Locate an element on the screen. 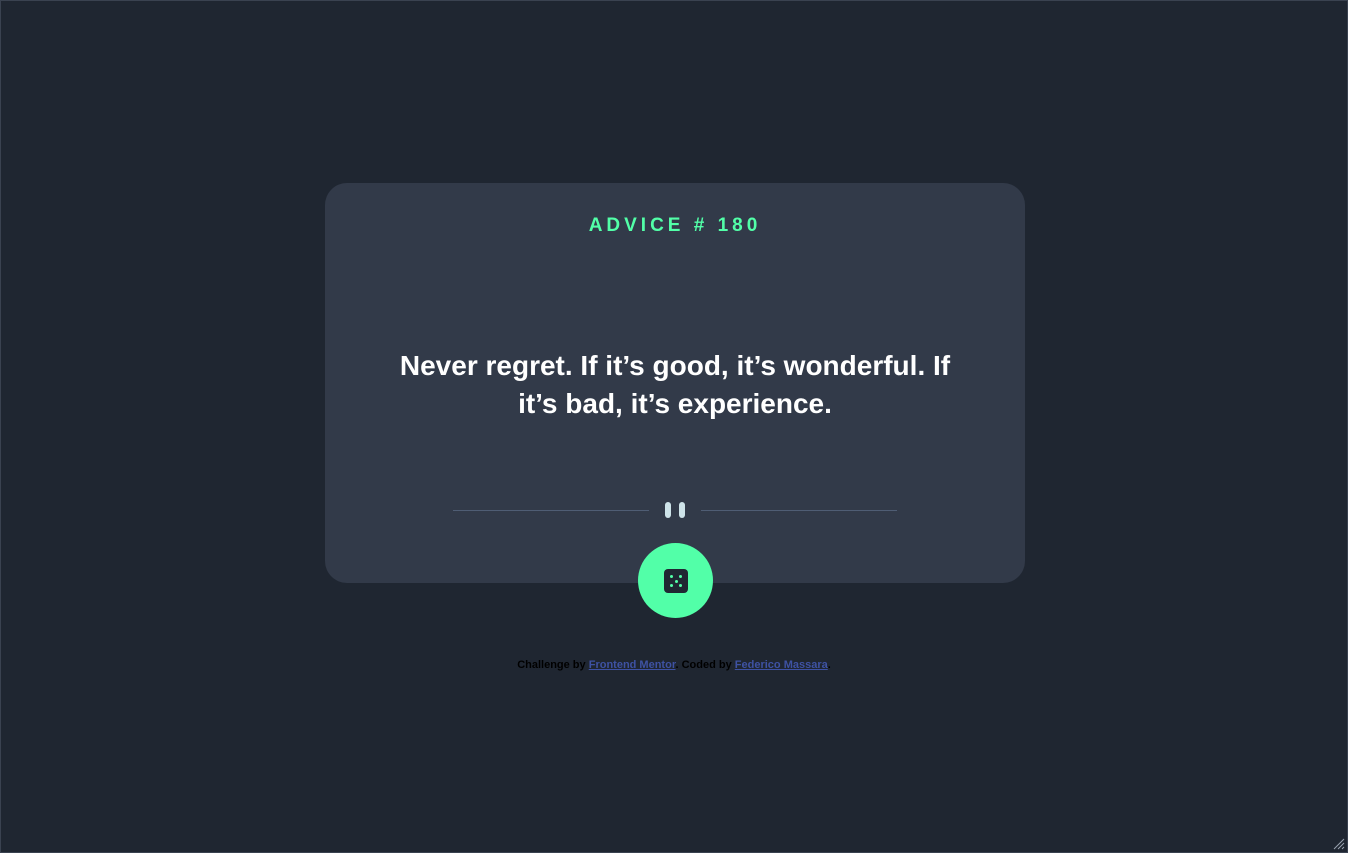  coder-link: Federico Massara is located at coordinates (781, 665).